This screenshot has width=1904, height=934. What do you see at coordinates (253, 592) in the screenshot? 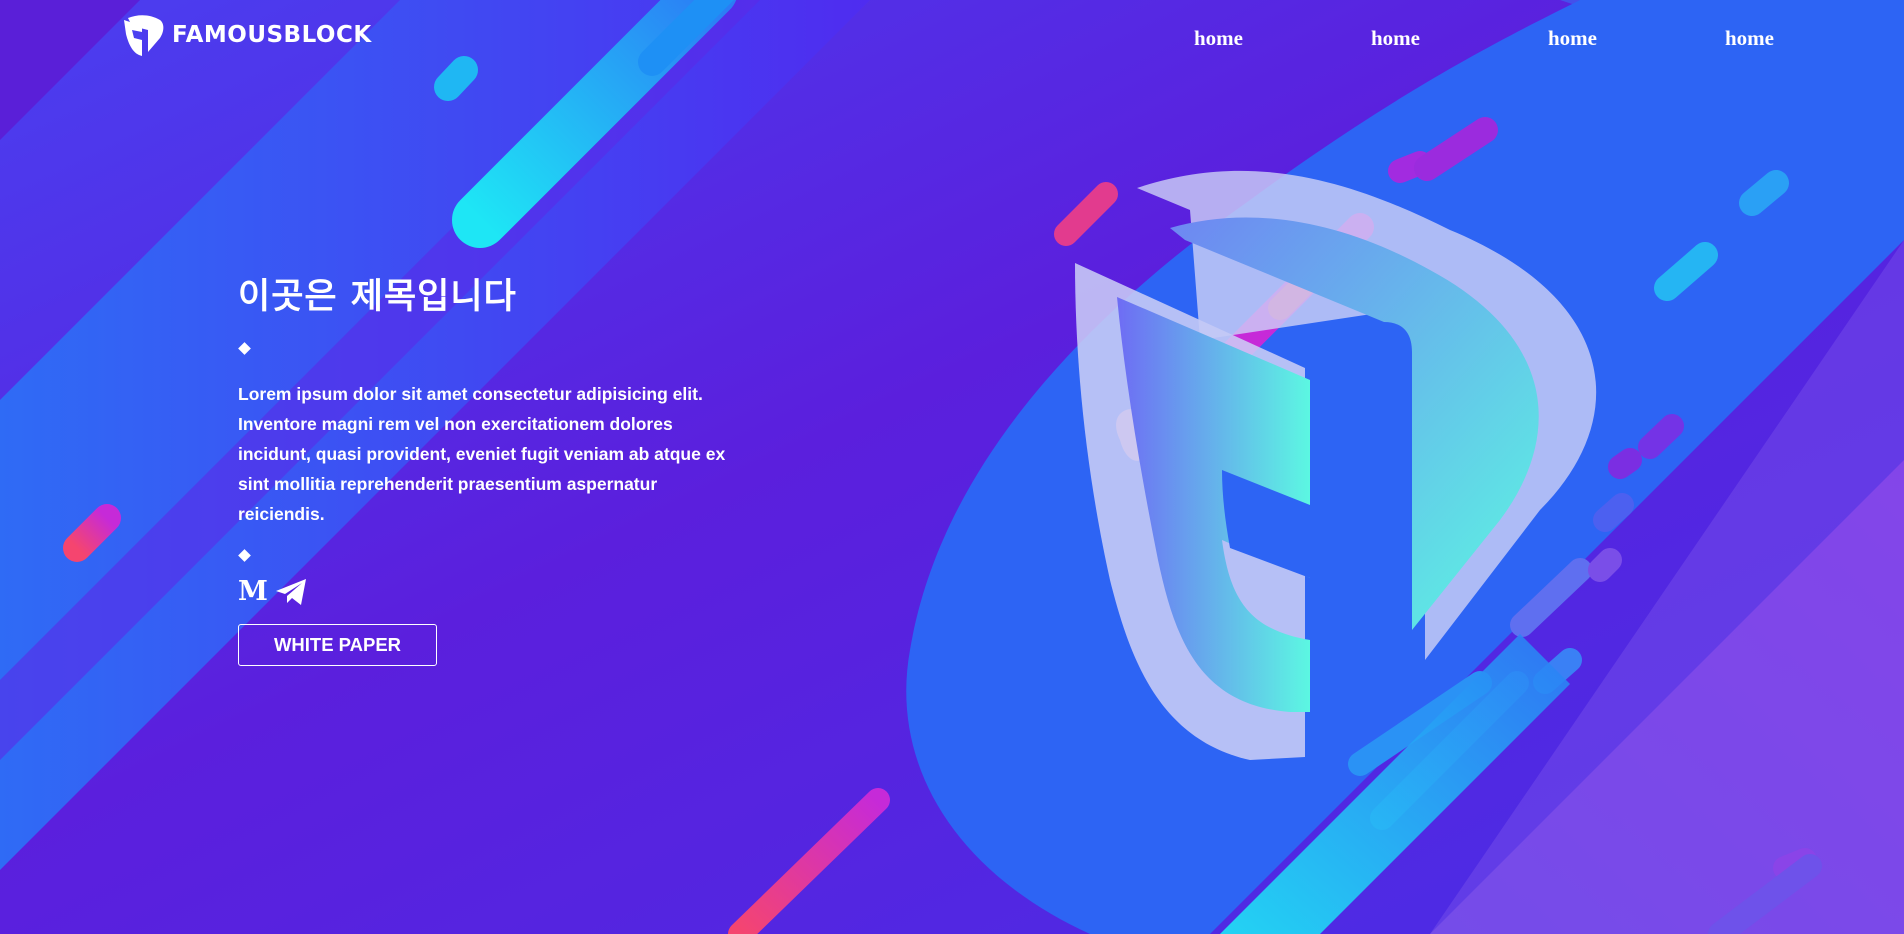
I see `medium-icon: M` at bounding box center [253, 592].